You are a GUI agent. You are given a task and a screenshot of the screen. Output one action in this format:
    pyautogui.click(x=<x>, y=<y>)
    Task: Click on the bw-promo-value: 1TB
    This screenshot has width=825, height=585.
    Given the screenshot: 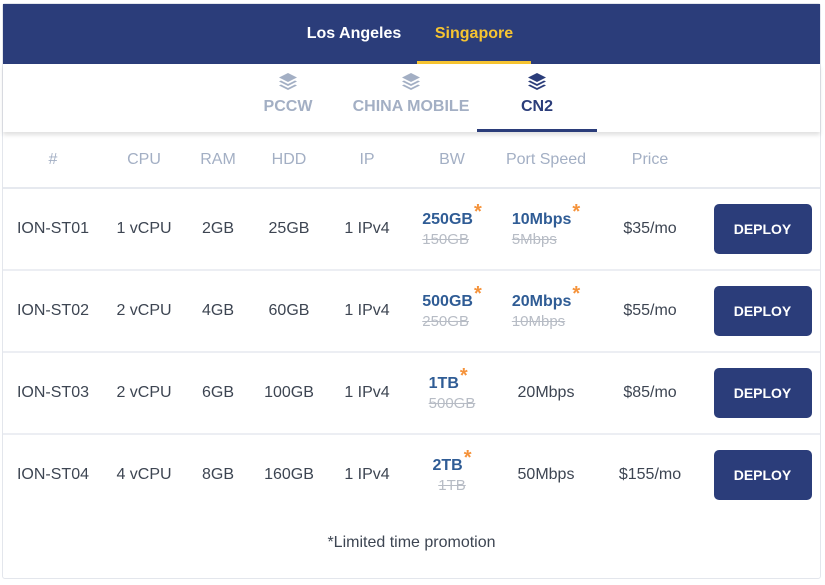 What is the action you would take?
    pyautogui.click(x=443, y=383)
    